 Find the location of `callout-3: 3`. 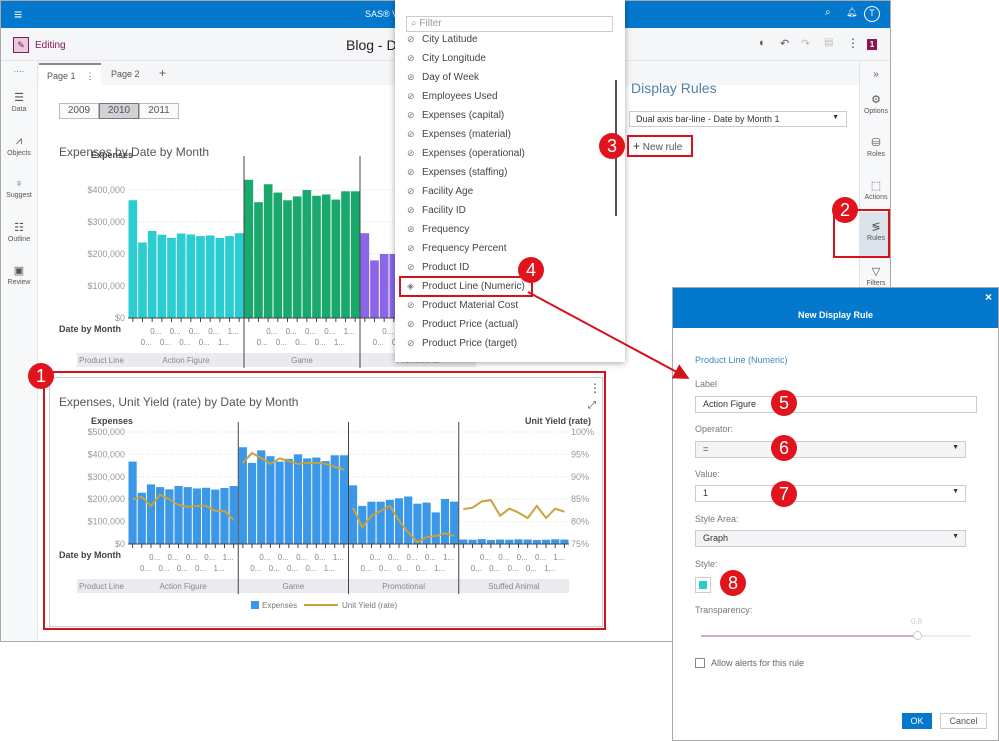

callout-3: 3 is located at coordinates (612, 146).